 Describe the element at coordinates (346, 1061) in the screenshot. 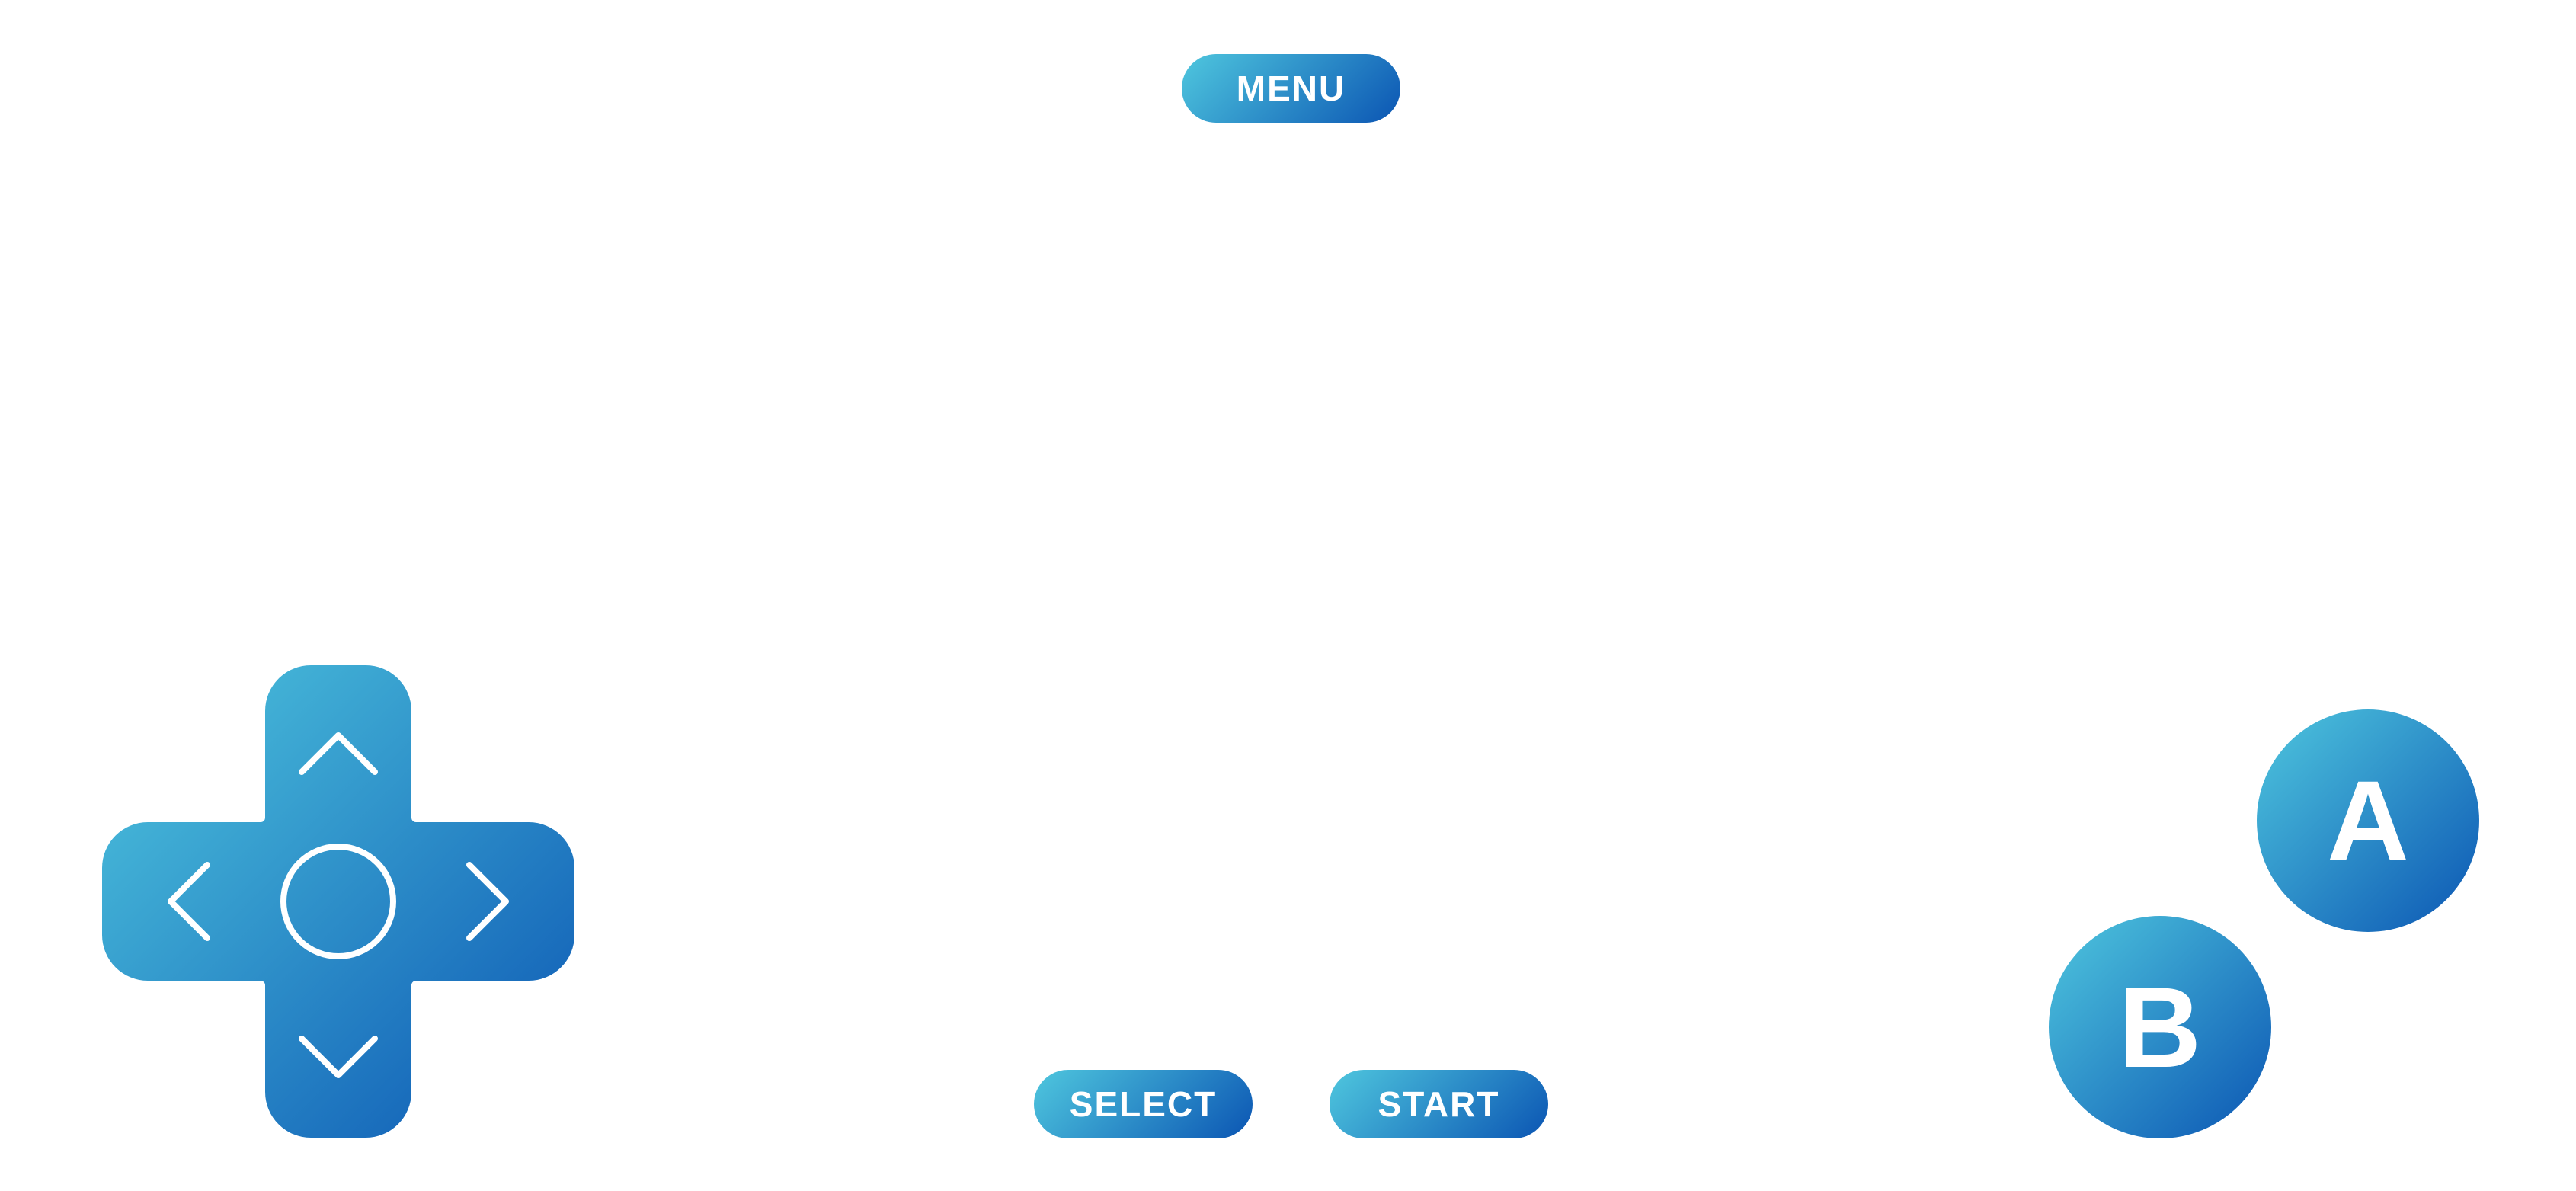

I see `dpad-down-button` at that location.